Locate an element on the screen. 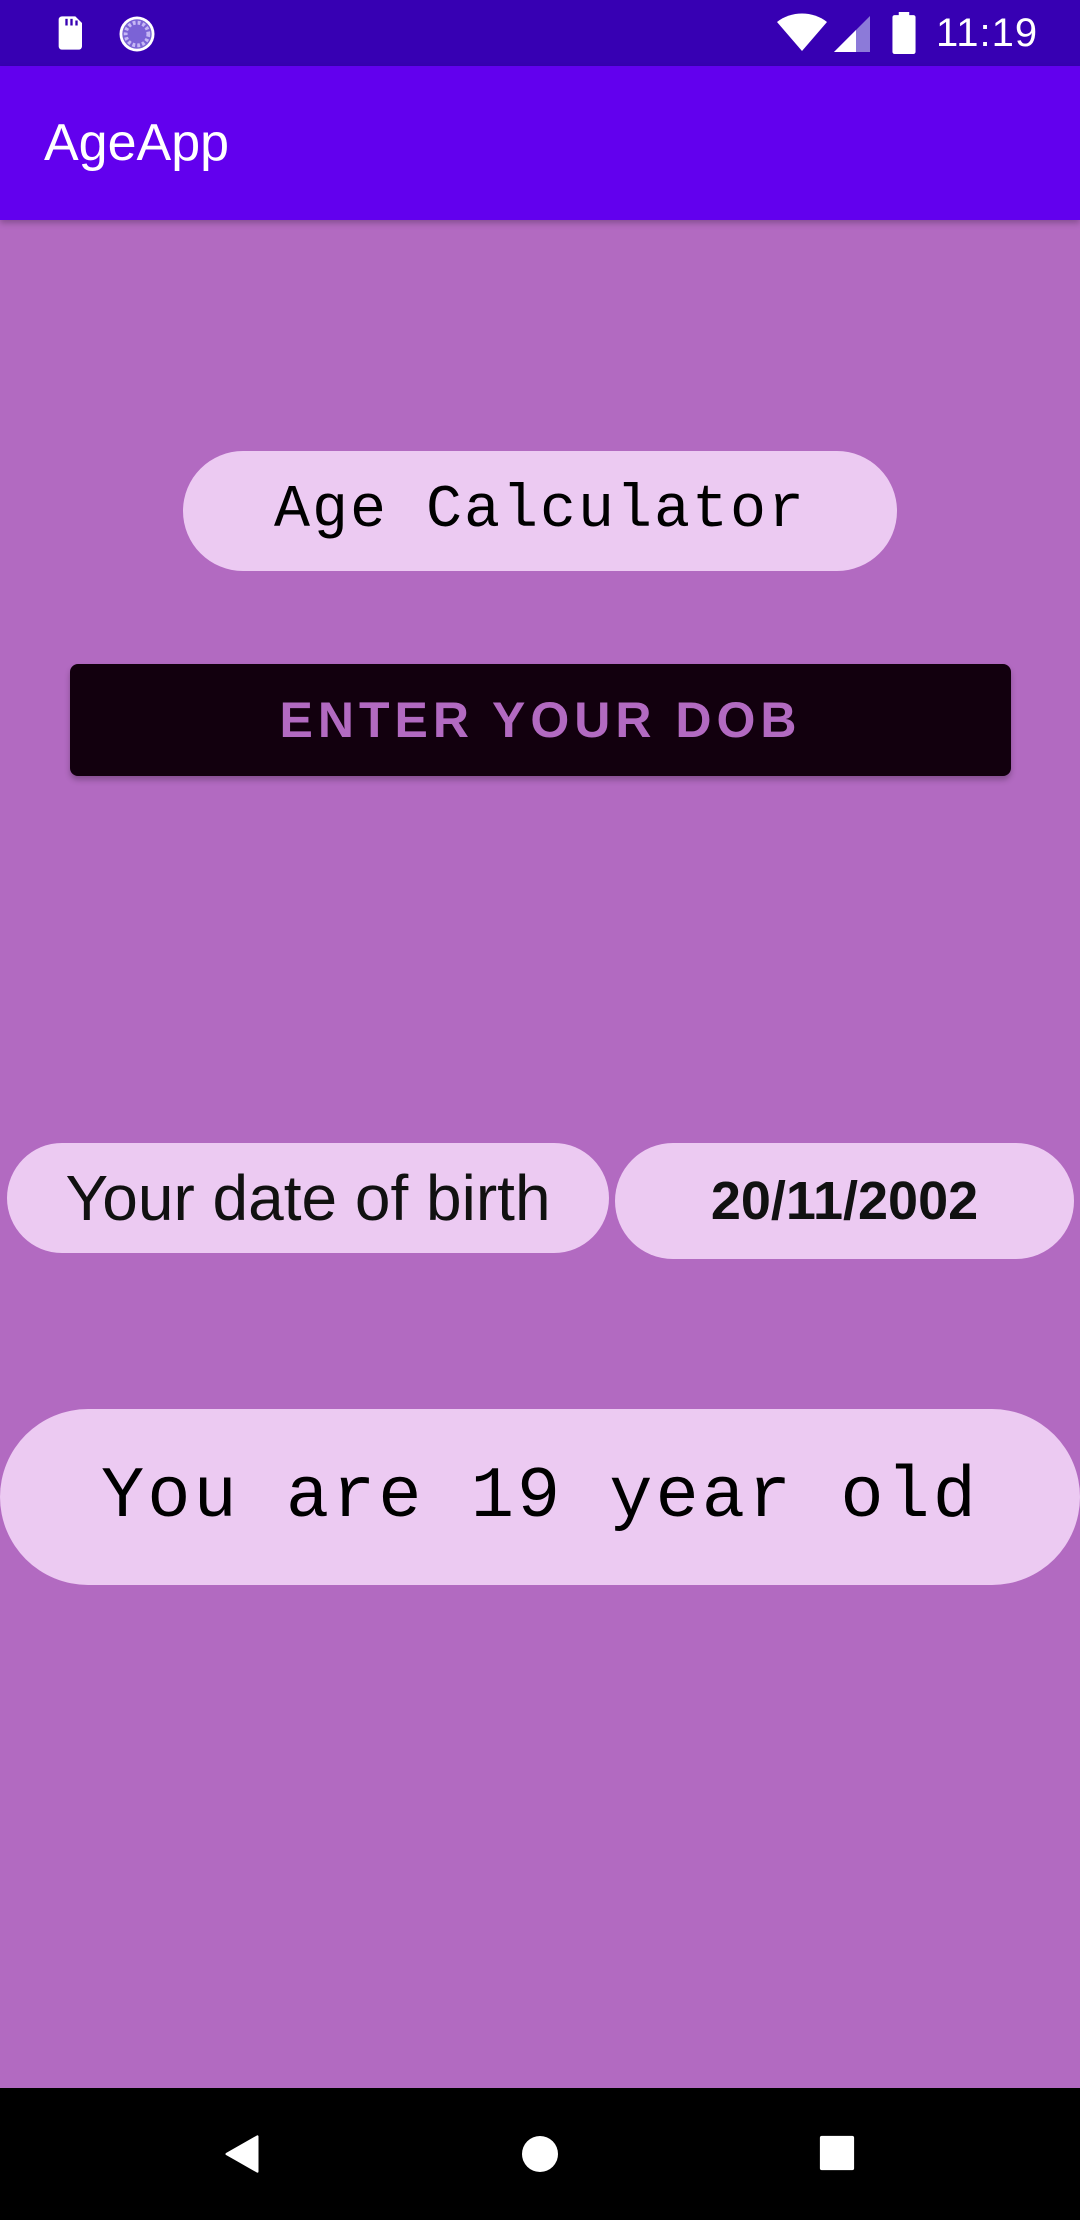  sd-card-icon is located at coordinates (70, 33).